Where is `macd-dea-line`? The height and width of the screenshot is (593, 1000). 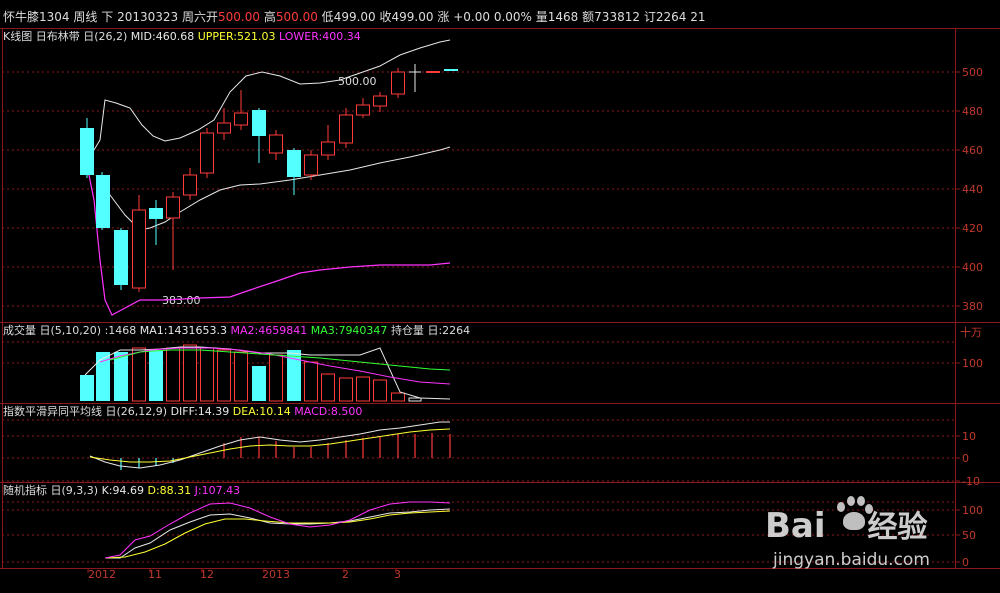 macd-dea-line is located at coordinates (270, 445).